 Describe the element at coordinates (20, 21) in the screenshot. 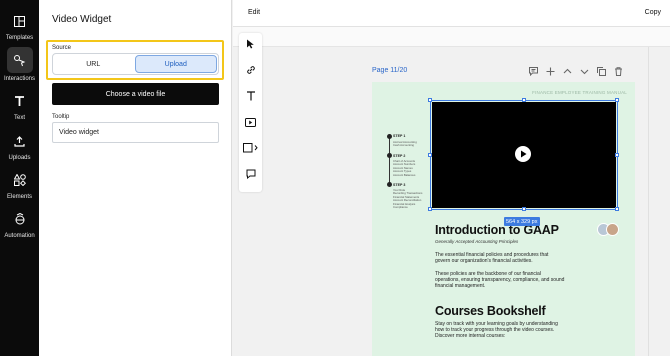

I see `templates-icon` at that location.